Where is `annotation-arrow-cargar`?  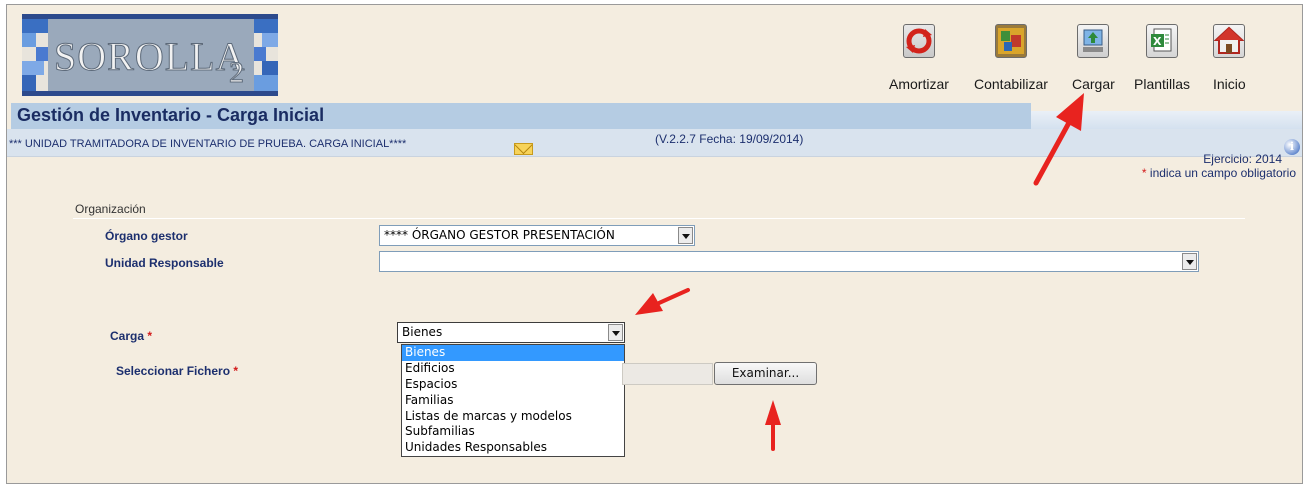
annotation-arrow-cargar is located at coordinates (1058, 139).